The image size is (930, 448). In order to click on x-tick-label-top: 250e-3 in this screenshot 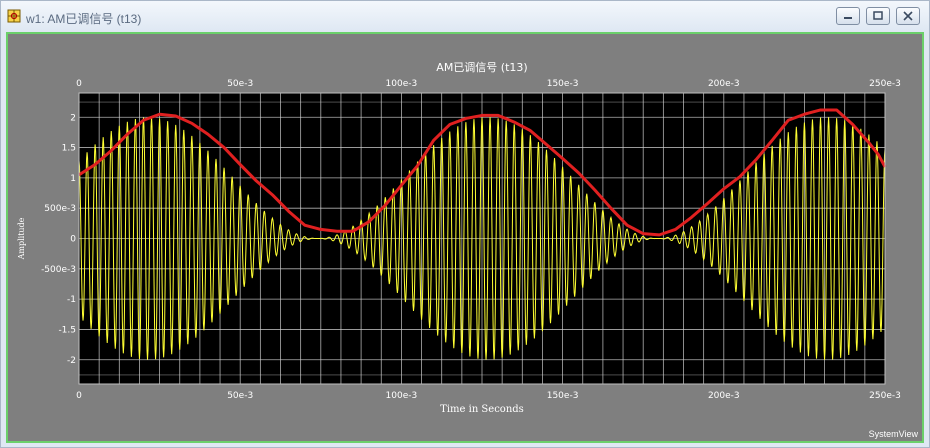, I will do `click(885, 84)`.